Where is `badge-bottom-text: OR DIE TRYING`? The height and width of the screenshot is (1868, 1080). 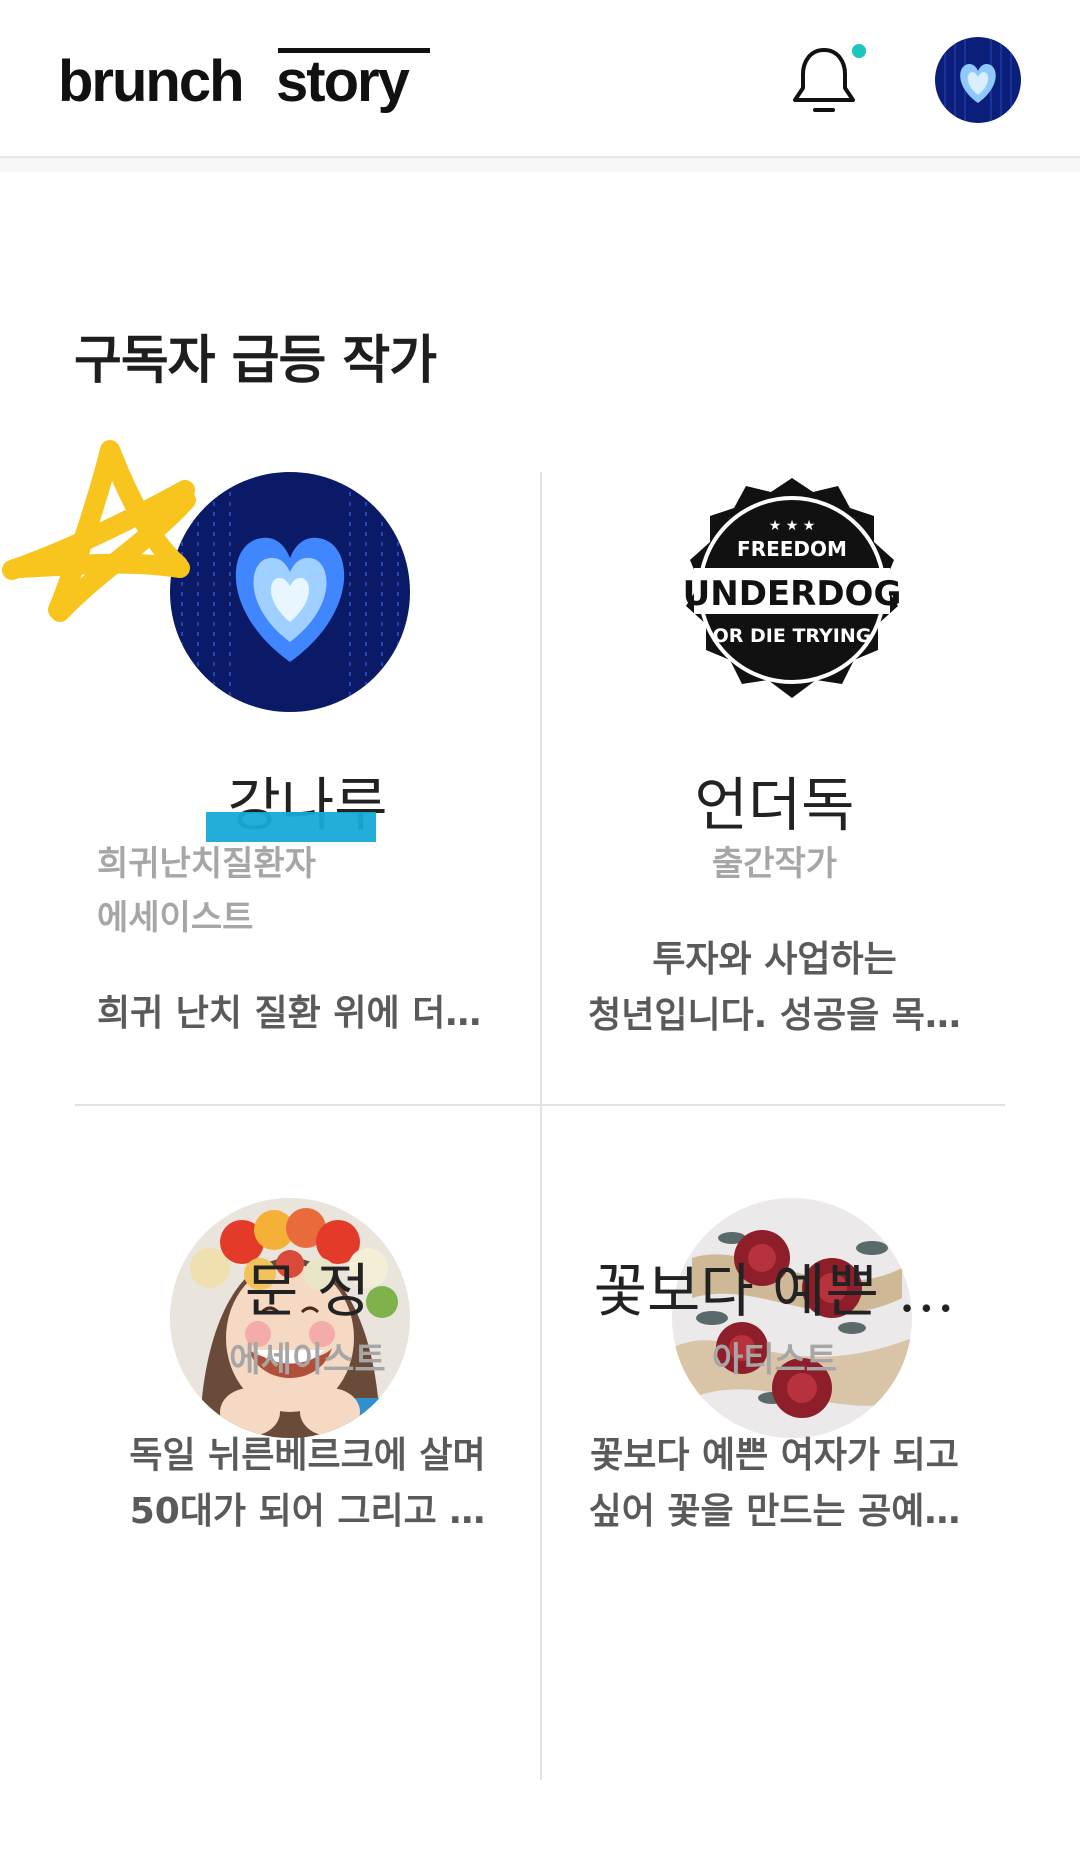 badge-bottom-text: OR DIE TRYING is located at coordinates (792, 636).